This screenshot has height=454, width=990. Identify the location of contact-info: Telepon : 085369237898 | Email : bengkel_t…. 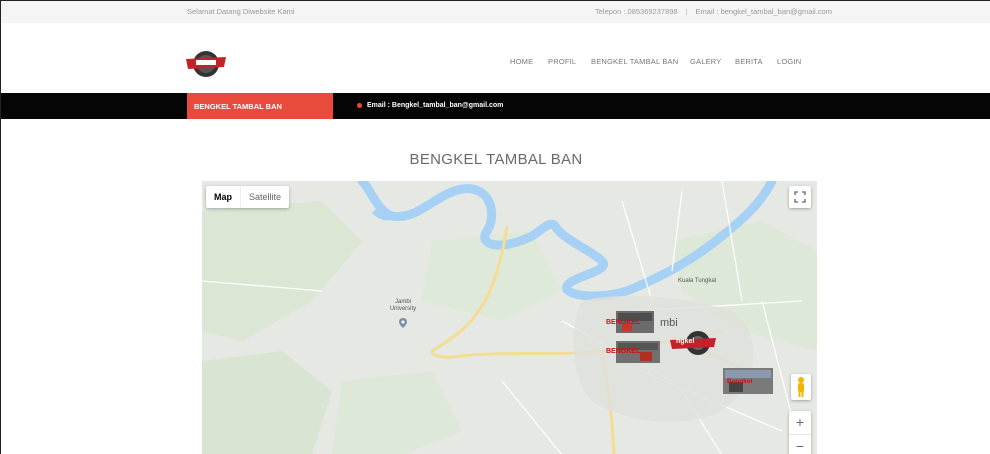
(713, 11).